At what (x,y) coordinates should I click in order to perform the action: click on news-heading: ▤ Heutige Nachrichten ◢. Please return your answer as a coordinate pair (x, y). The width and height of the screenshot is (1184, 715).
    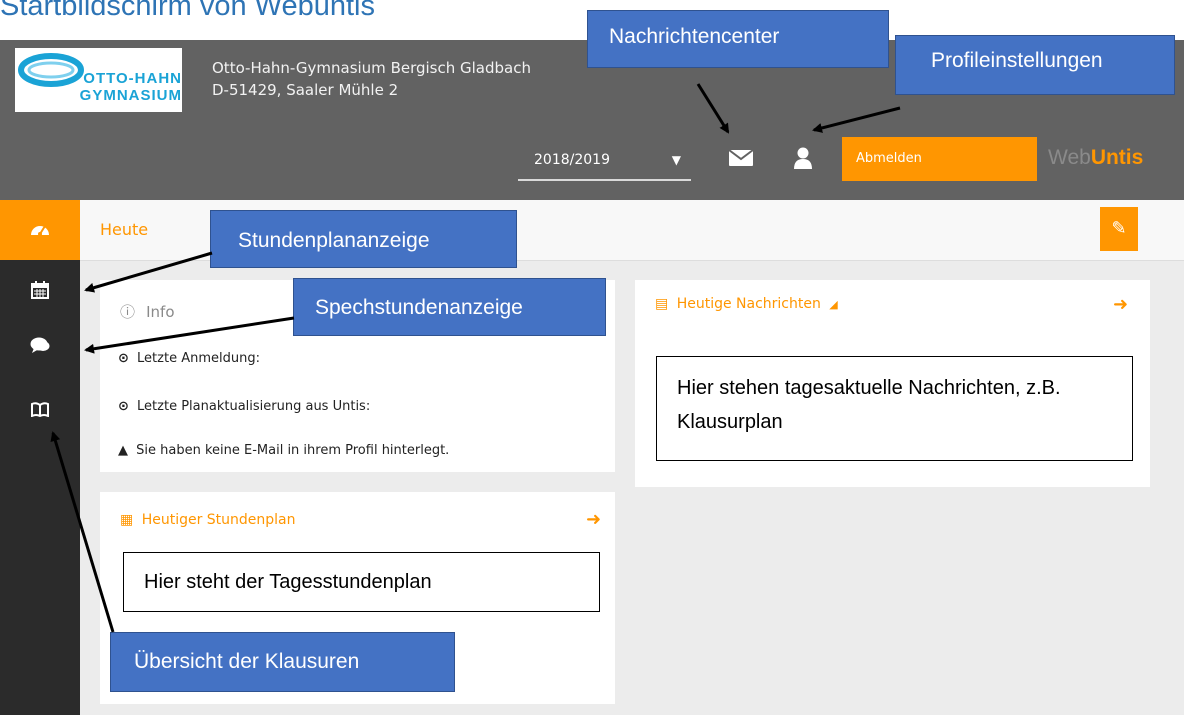
    Looking at the image, I should click on (746, 304).